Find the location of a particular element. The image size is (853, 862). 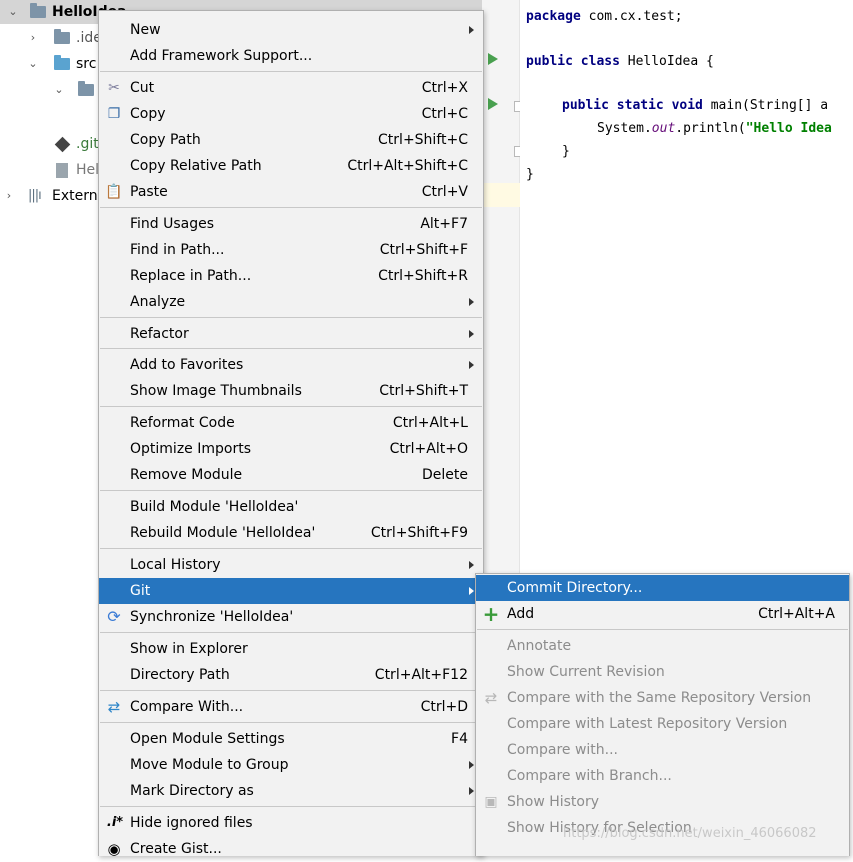

menu-item-synchronize: ⟳ Synchronize 'HelloIdea' is located at coordinates (291, 617).